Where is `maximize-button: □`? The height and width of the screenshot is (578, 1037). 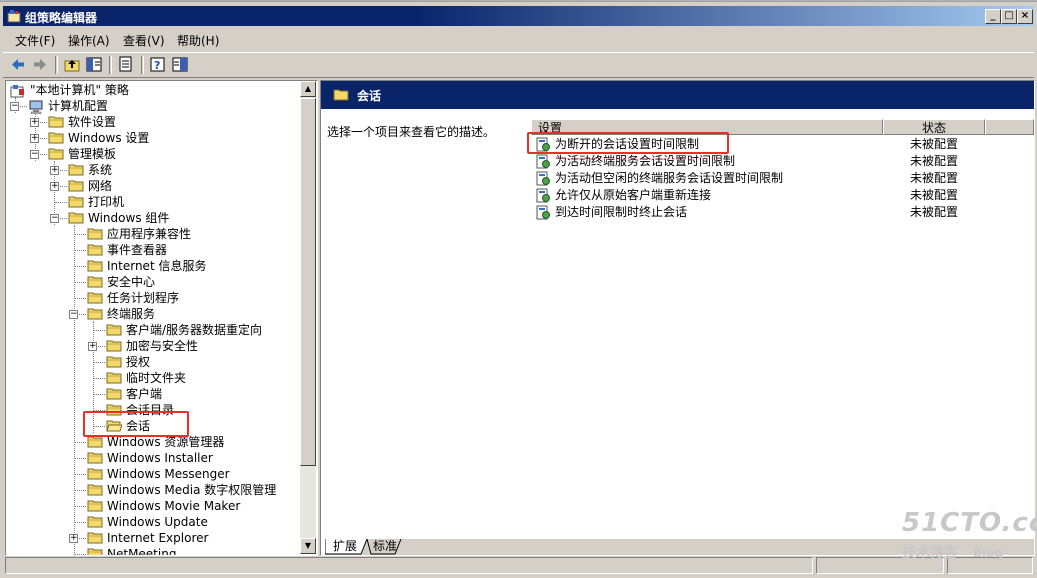 maximize-button: □ is located at coordinates (1009, 16).